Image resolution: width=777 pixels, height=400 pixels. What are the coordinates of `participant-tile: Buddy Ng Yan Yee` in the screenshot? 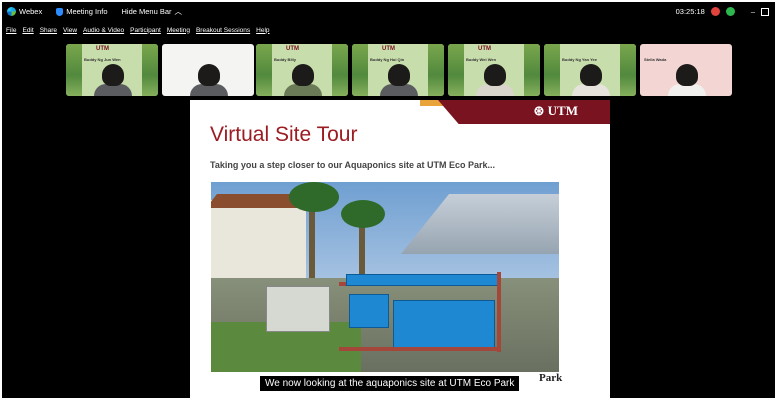 It's located at (590, 70).